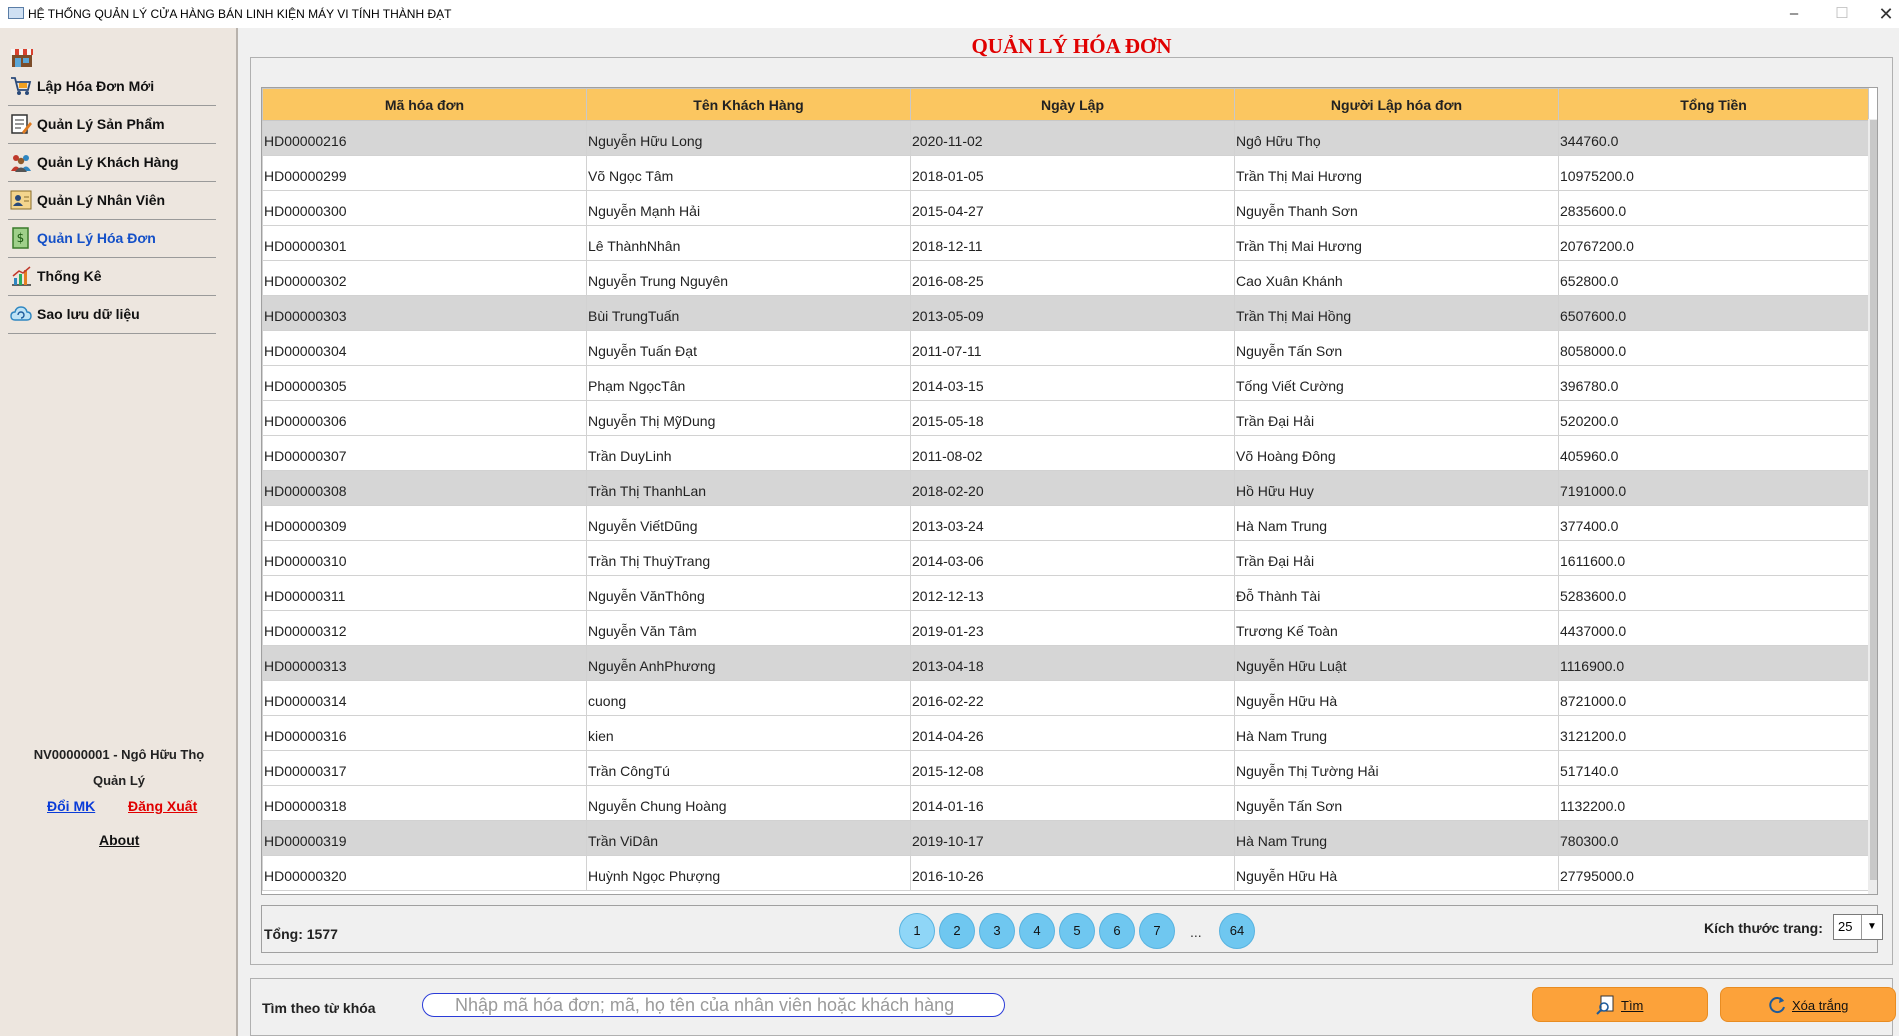 The width and height of the screenshot is (1899, 1036). What do you see at coordinates (1873, 500) in the screenshot?
I see `table-scrollbar-thumb` at bounding box center [1873, 500].